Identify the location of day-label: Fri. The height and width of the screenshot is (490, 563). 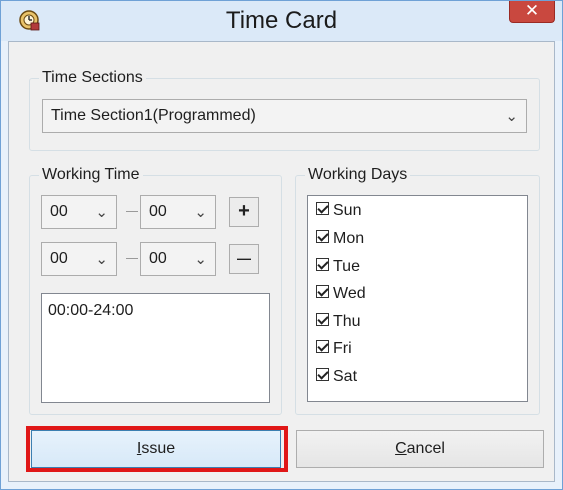
(342, 348).